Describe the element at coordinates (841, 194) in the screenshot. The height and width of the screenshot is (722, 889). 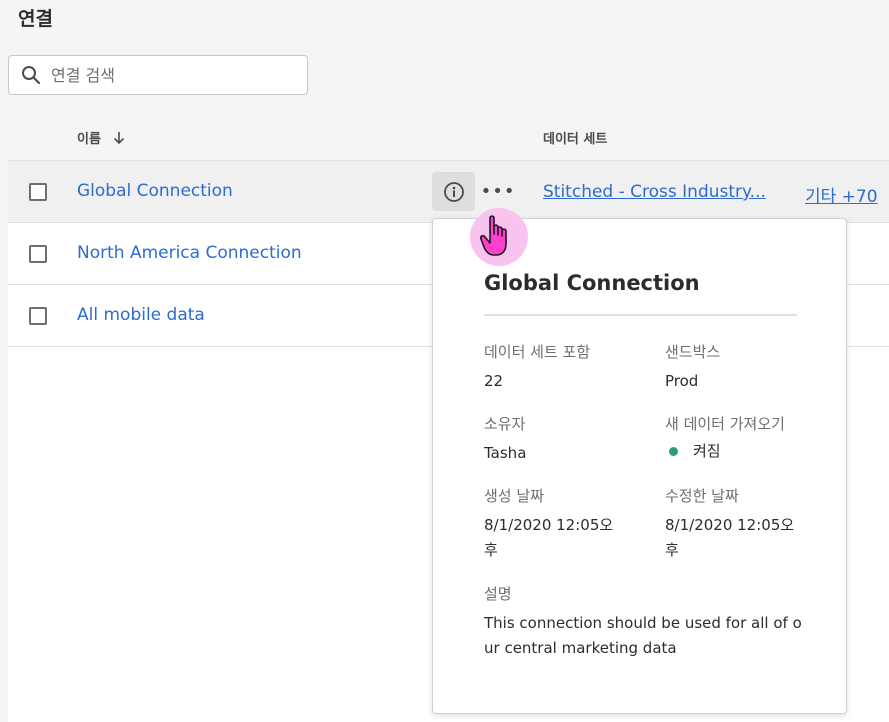
I see `more-datasets-link: 기타 +70` at that location.